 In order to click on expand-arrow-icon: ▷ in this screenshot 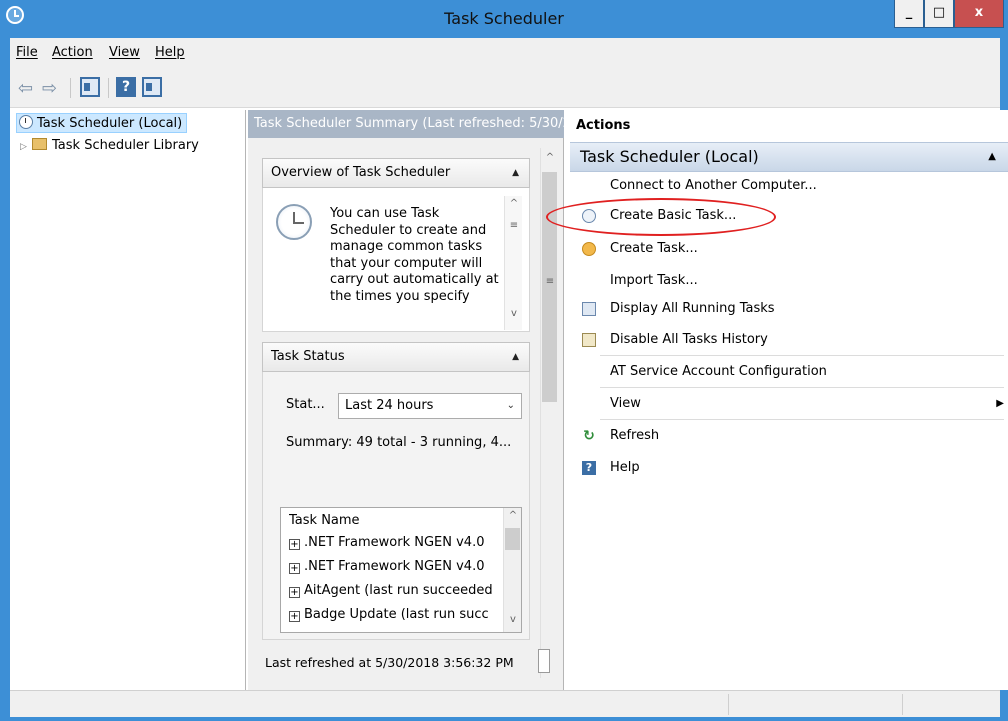, I will do `click(26, 147)`.